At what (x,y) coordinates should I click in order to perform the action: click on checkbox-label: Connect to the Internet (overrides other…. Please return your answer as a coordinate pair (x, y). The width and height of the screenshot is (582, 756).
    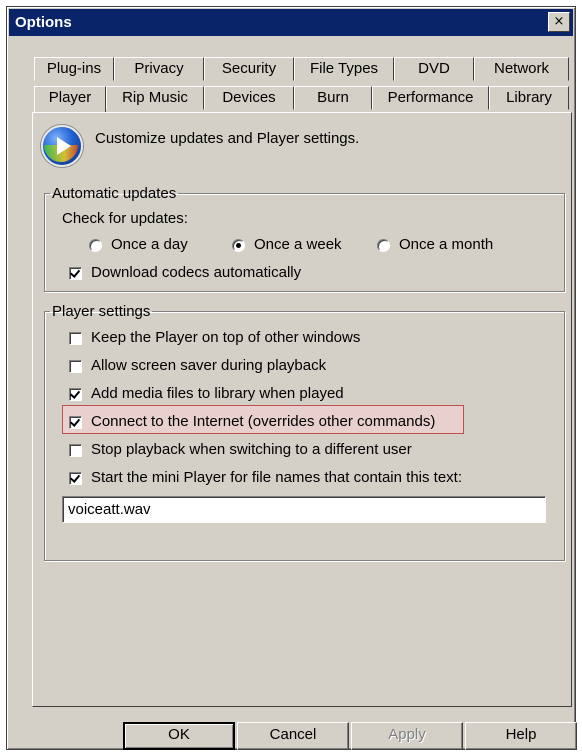
    Looking at the image, I should click on (263, 421).